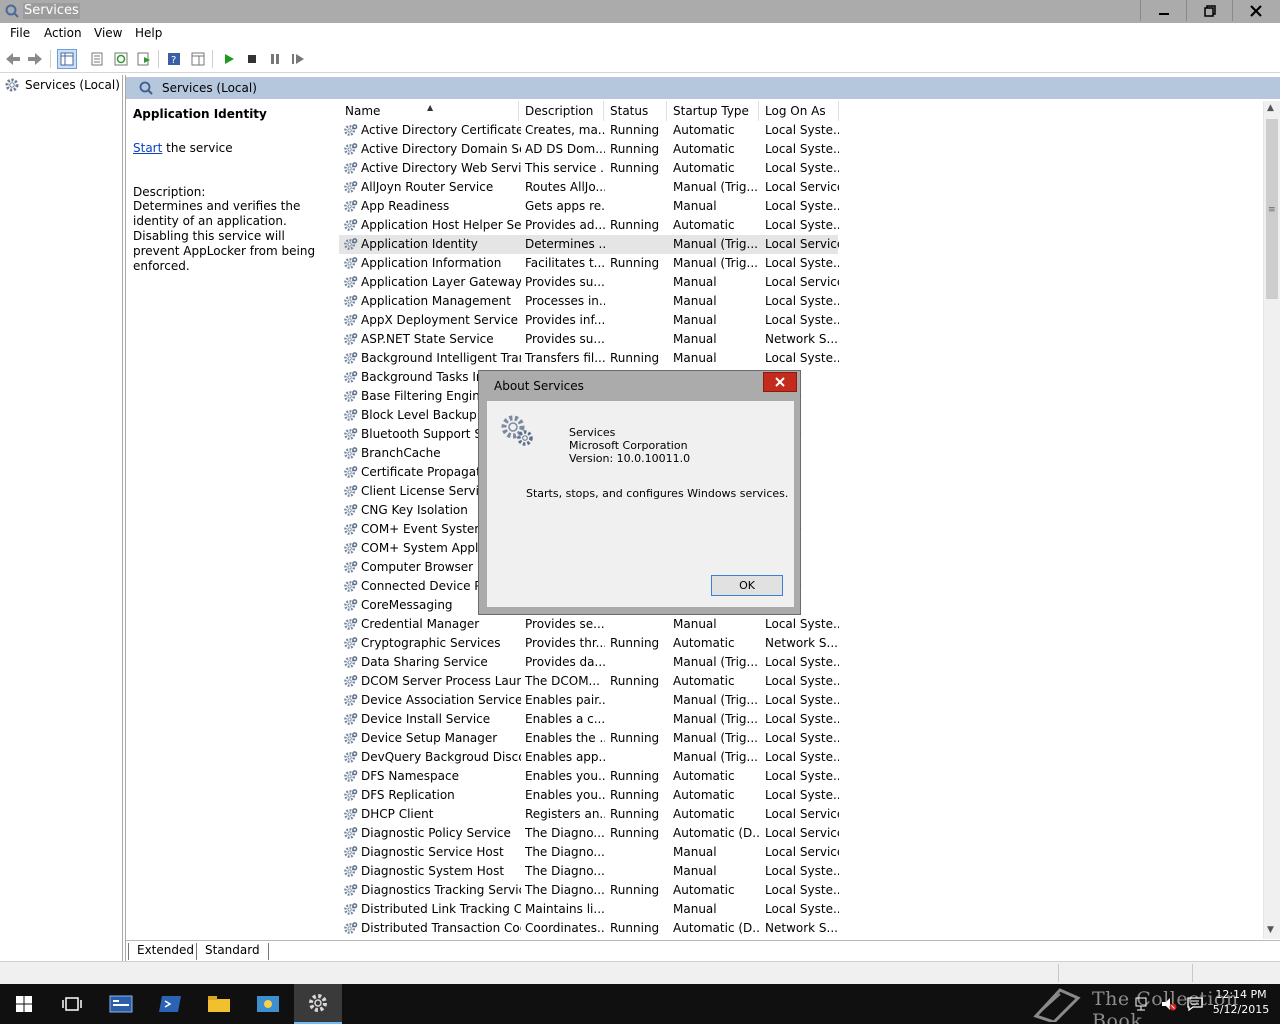  What do you see at coordinates (318, 1004) in the screenshot?
I see `taskbar-services` at bounding box center [318, 1004].